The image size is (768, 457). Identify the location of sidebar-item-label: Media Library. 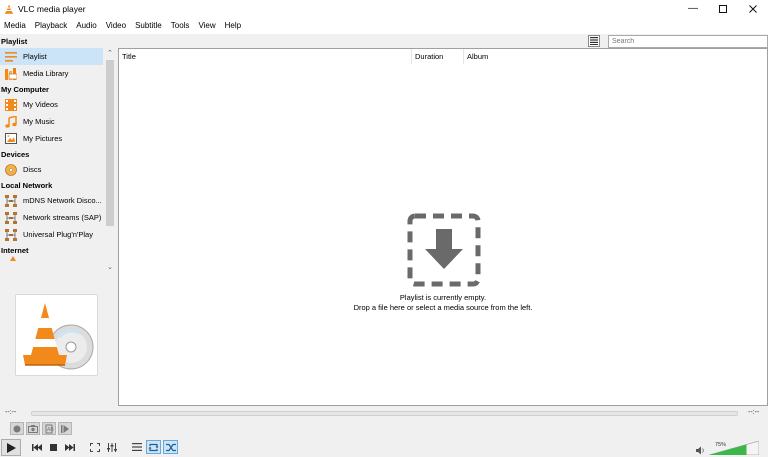
(46, 73).